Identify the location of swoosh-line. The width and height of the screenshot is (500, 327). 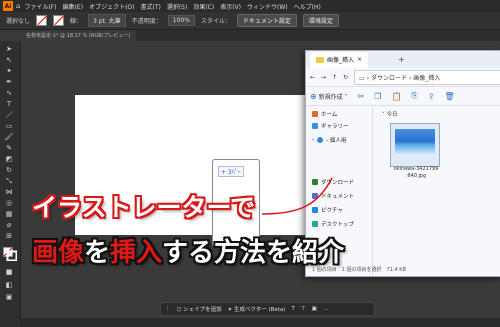
(297, 196).